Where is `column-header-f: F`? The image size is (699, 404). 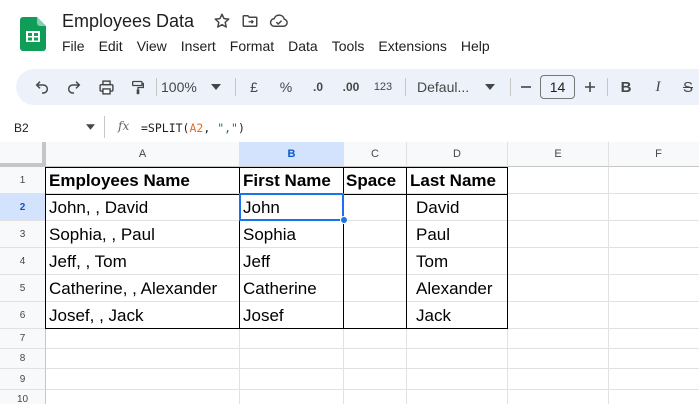 column-header-f: F is located at coordinates (654, 154).